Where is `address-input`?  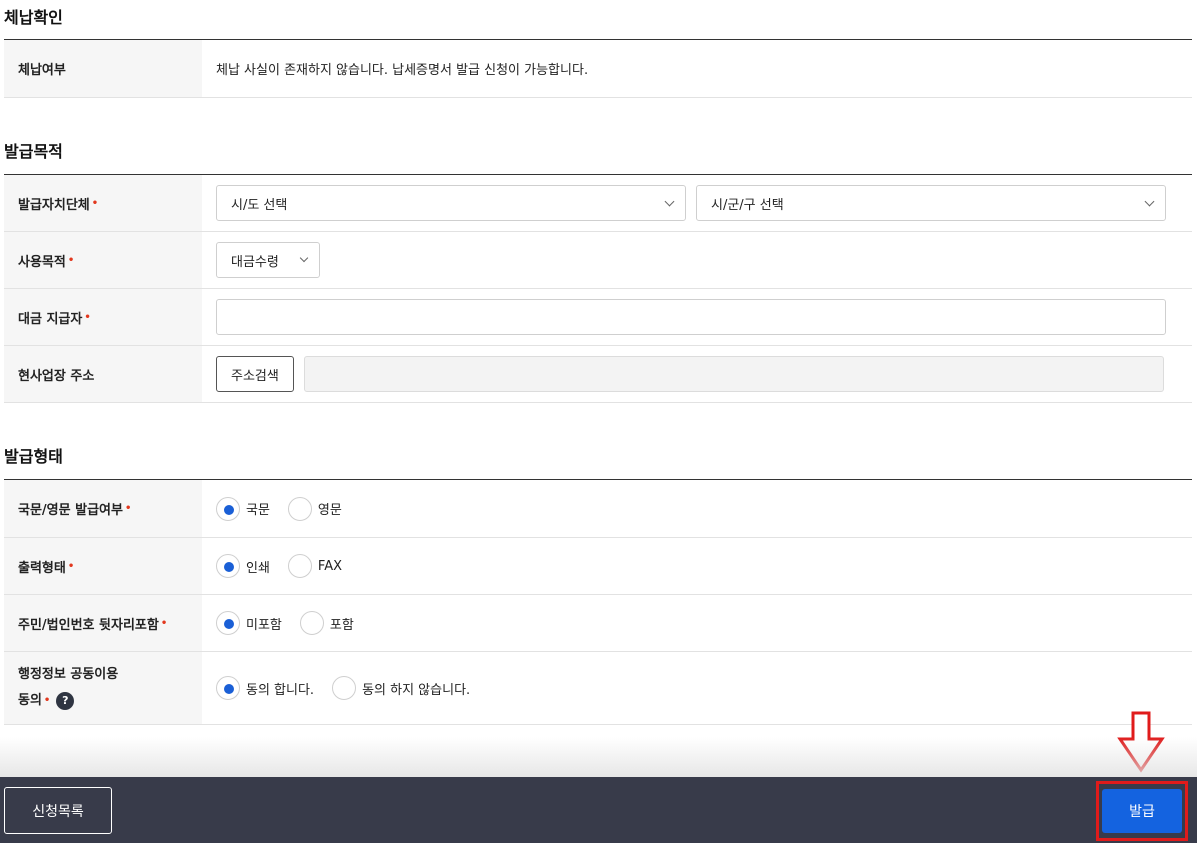 address-input is located at coordinates (733, 374).